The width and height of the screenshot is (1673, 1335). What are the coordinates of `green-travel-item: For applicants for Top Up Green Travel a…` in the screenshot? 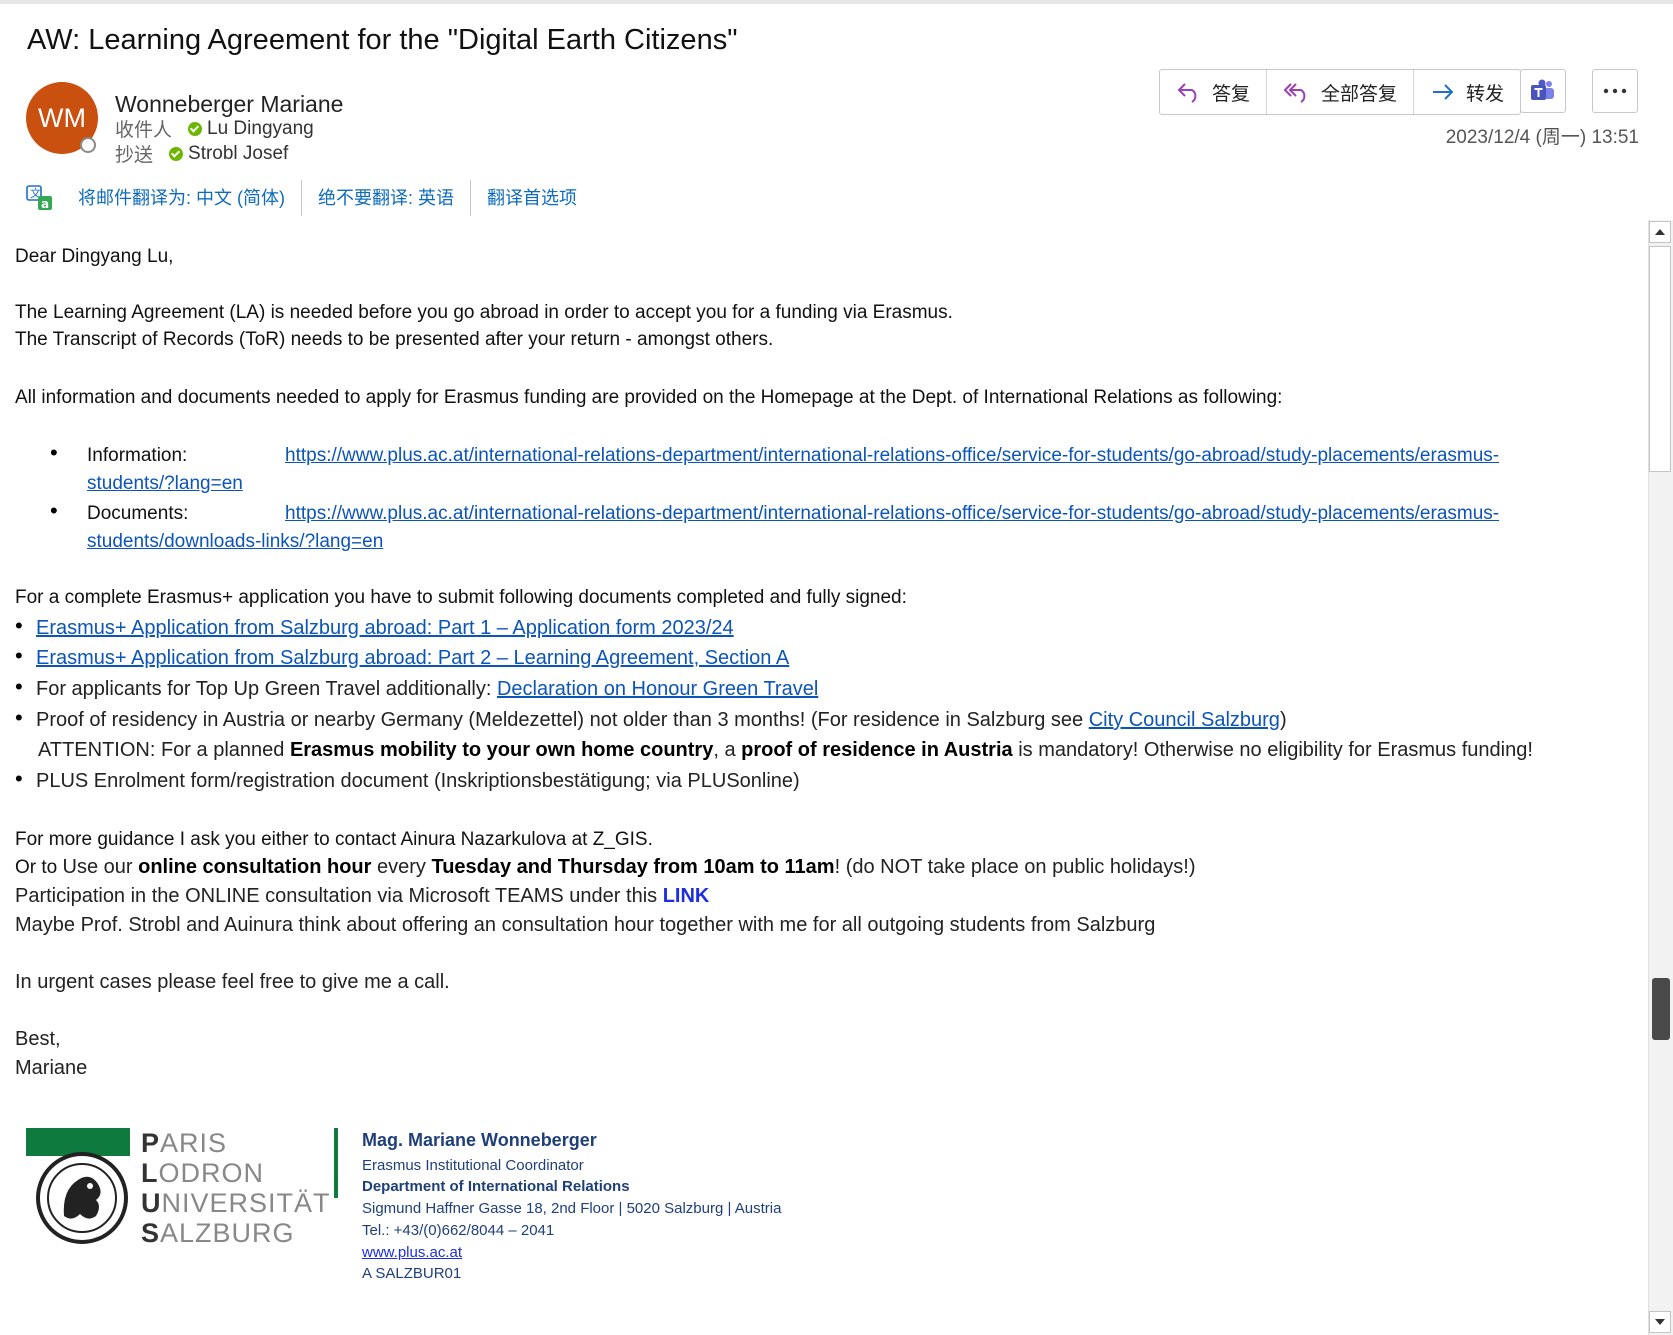 It's located at (427, 689).